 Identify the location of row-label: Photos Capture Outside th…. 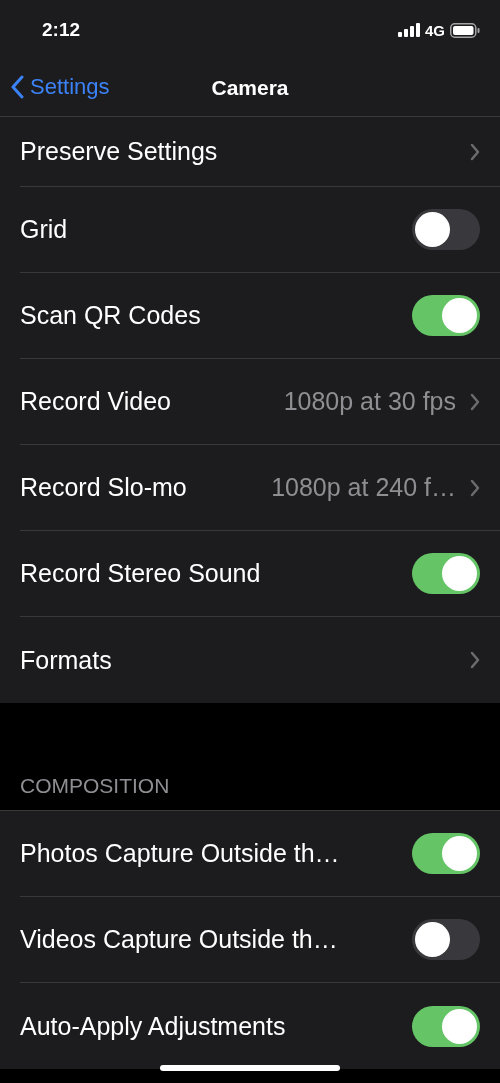
(180, 853).